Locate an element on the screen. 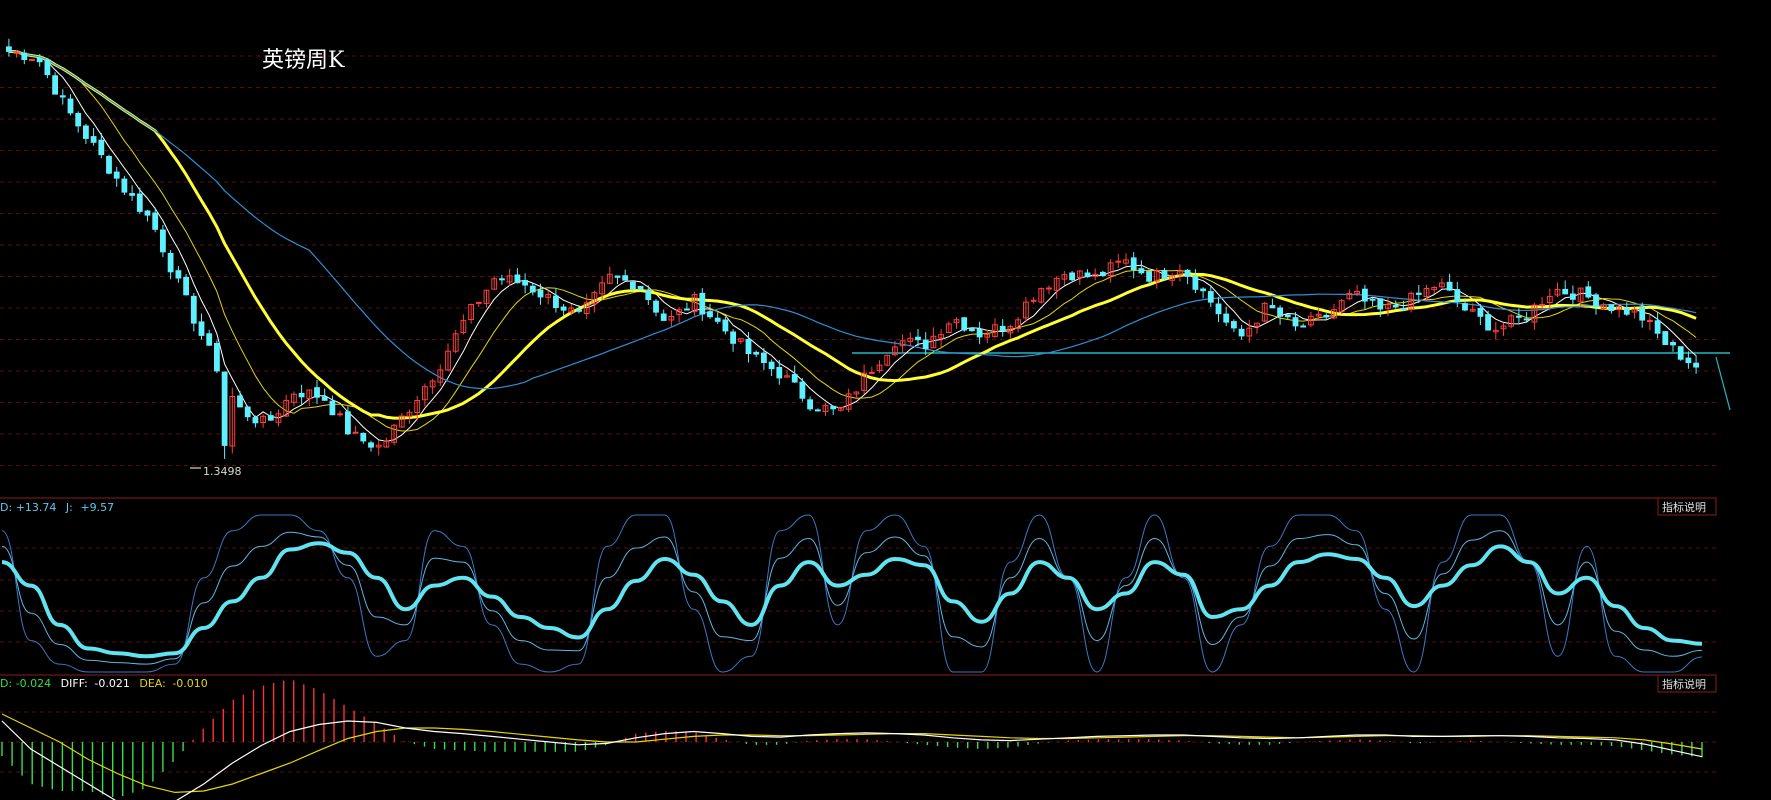  kdj-explain-button: 指标说明 is located at coordinates (1687, 506).